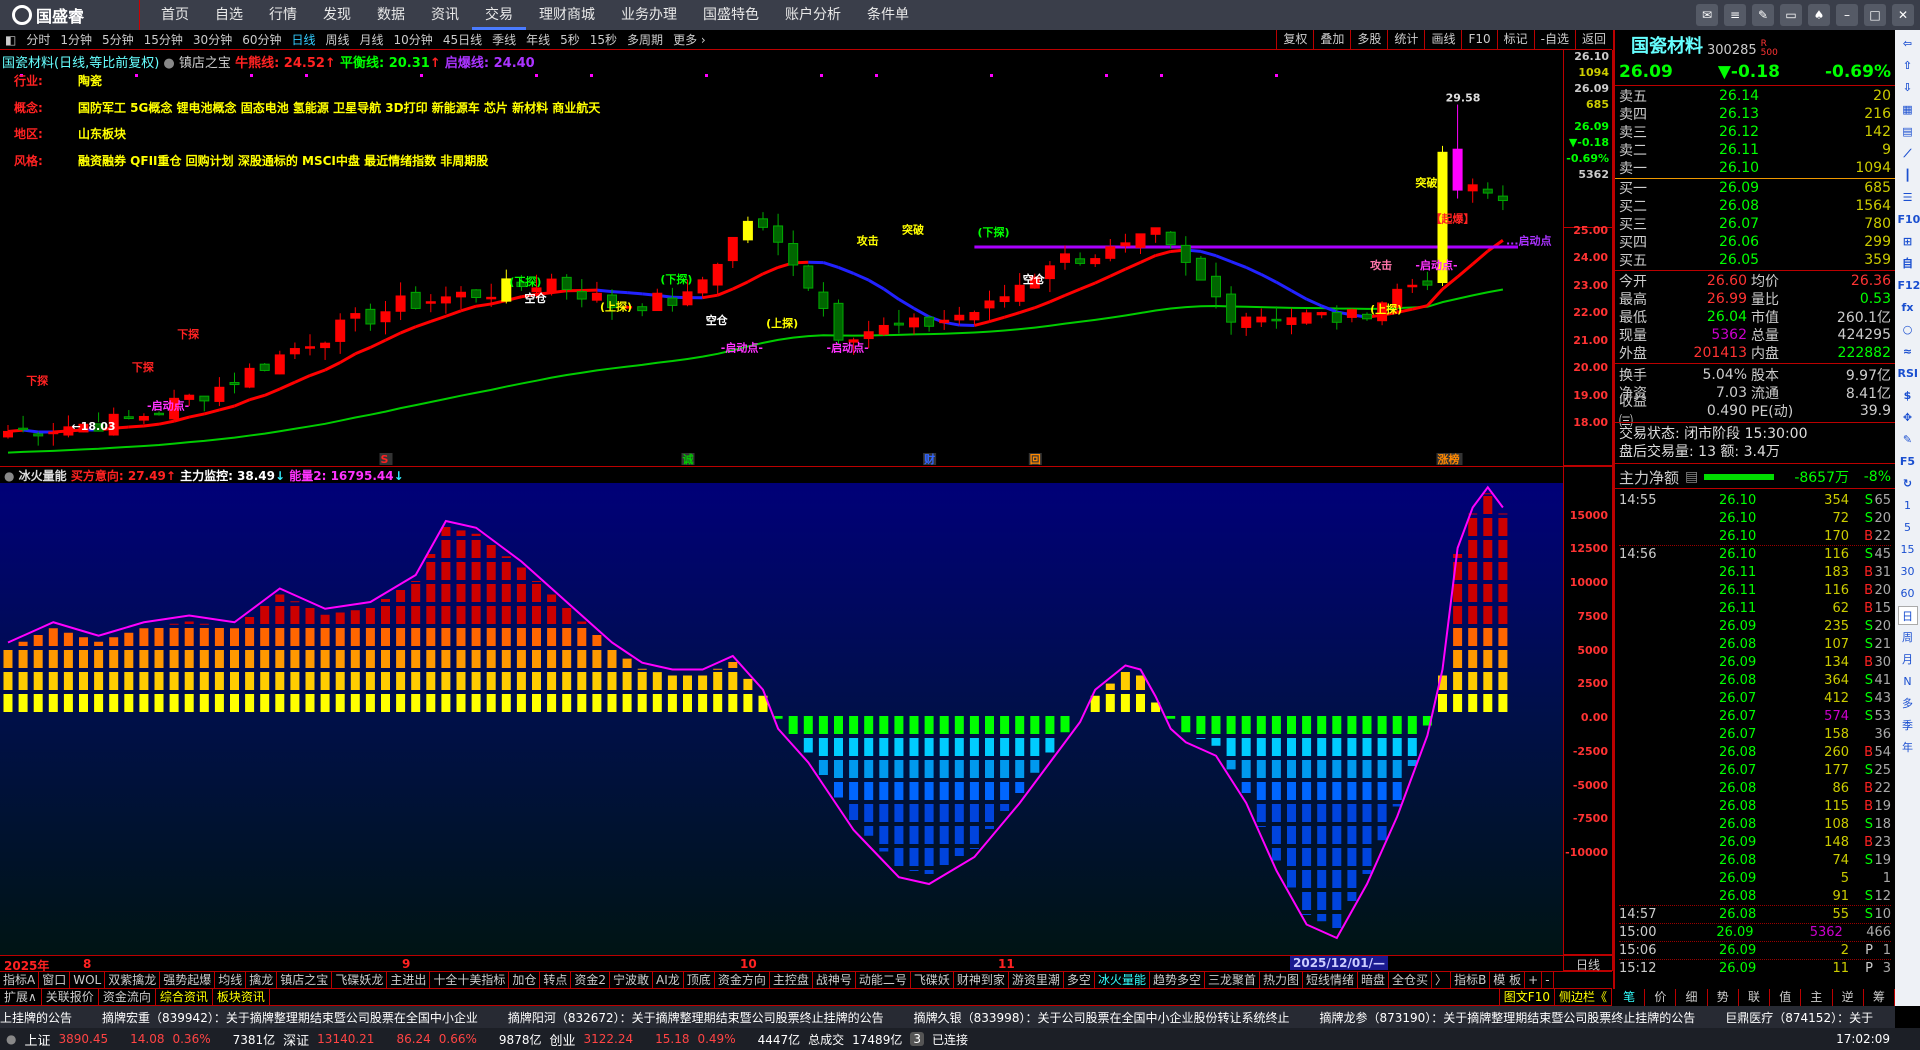 The width and height of the screenshot is (1920, 1050). What do you see at coordinates (525, 980) in the screenshot?
I see `indicator-tab-11: 加仓` at bounding box center [525, 980].